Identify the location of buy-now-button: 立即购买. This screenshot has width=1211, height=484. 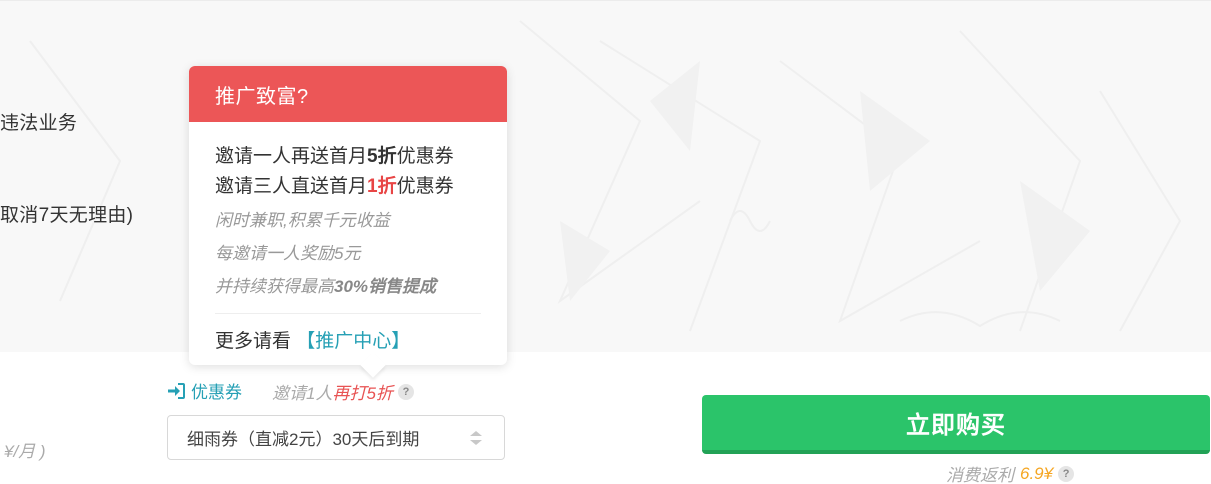
(956, 424).